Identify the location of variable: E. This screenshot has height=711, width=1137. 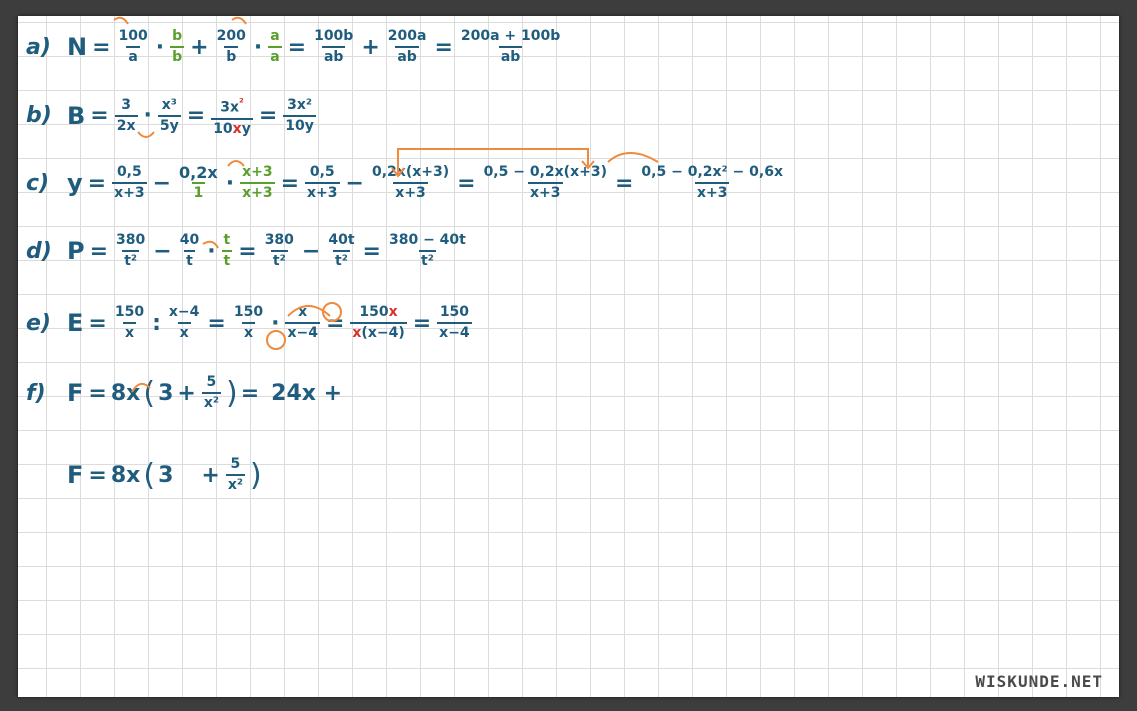
(75, 323).